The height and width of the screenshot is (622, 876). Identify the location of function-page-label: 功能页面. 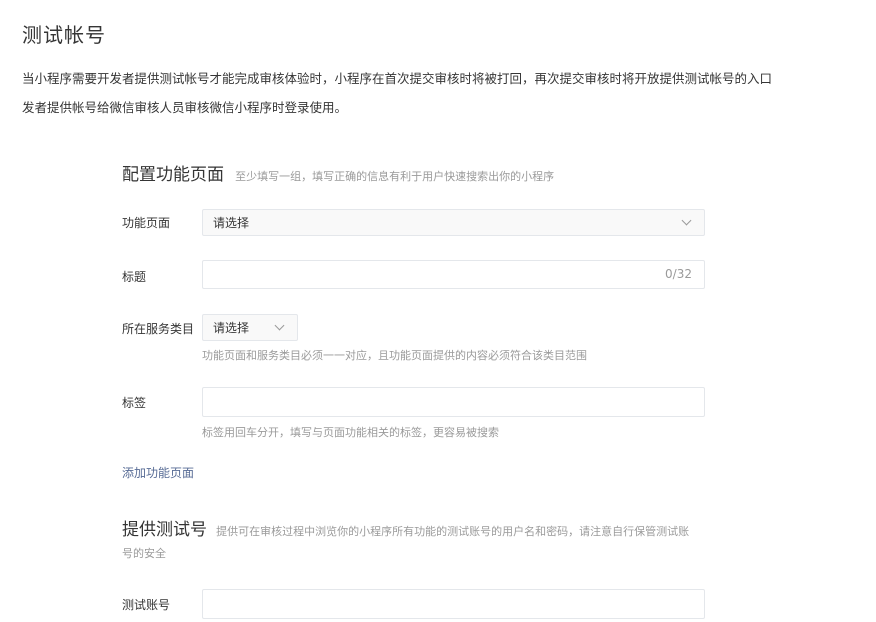
(146, 223).